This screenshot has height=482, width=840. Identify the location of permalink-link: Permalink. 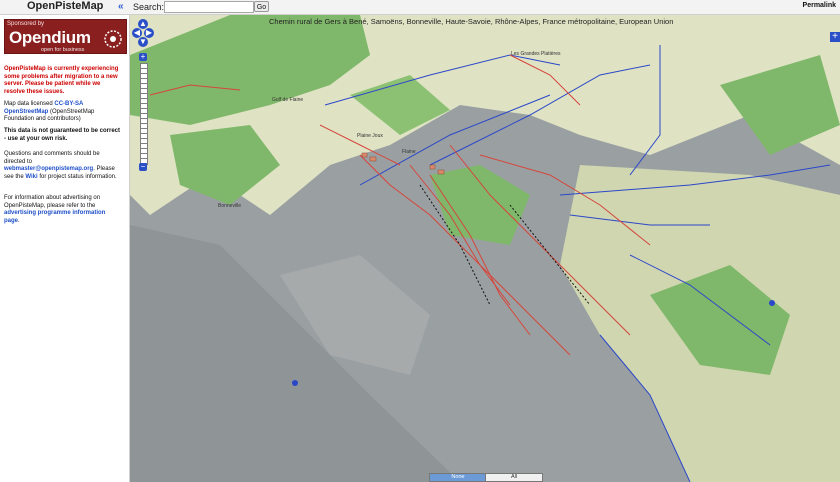
(819, 5).